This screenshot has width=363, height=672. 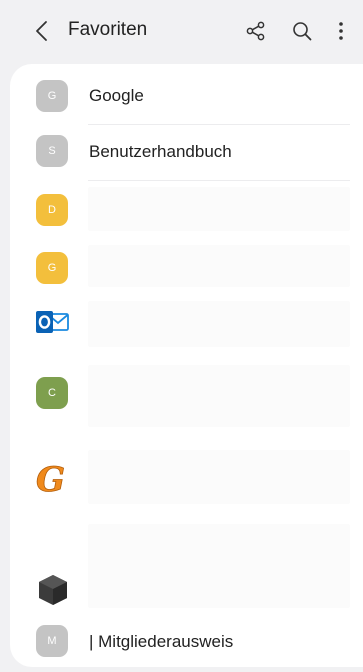 What do you see at coordinates (186, 96) in the screenshot?
I see `list-item-google: G Google` at bounding box center [186, 96].